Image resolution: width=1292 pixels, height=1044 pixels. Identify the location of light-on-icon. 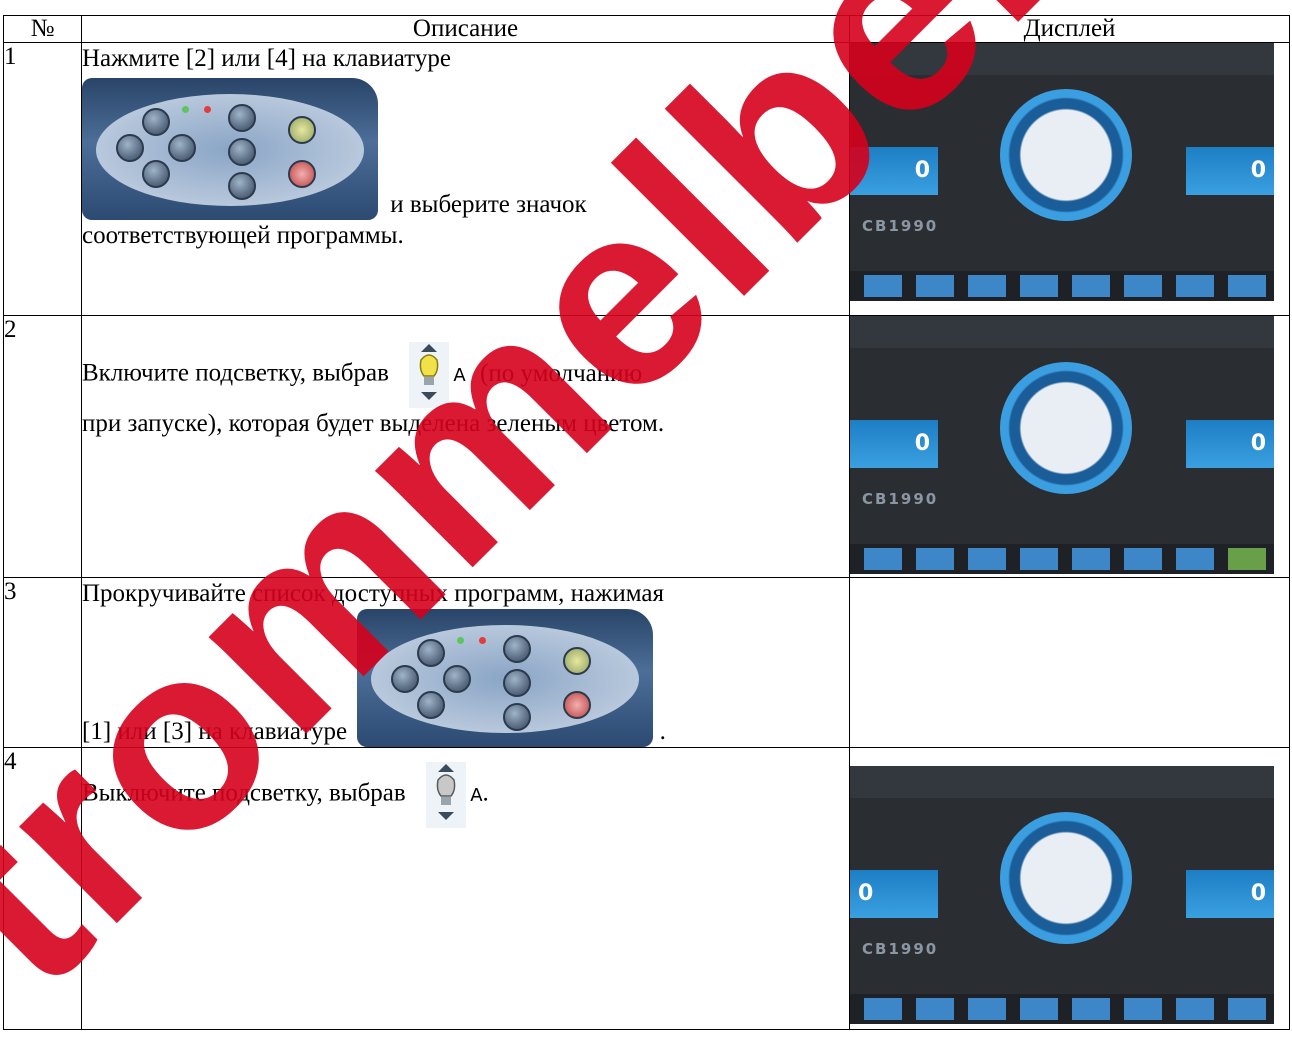
(429, 375).